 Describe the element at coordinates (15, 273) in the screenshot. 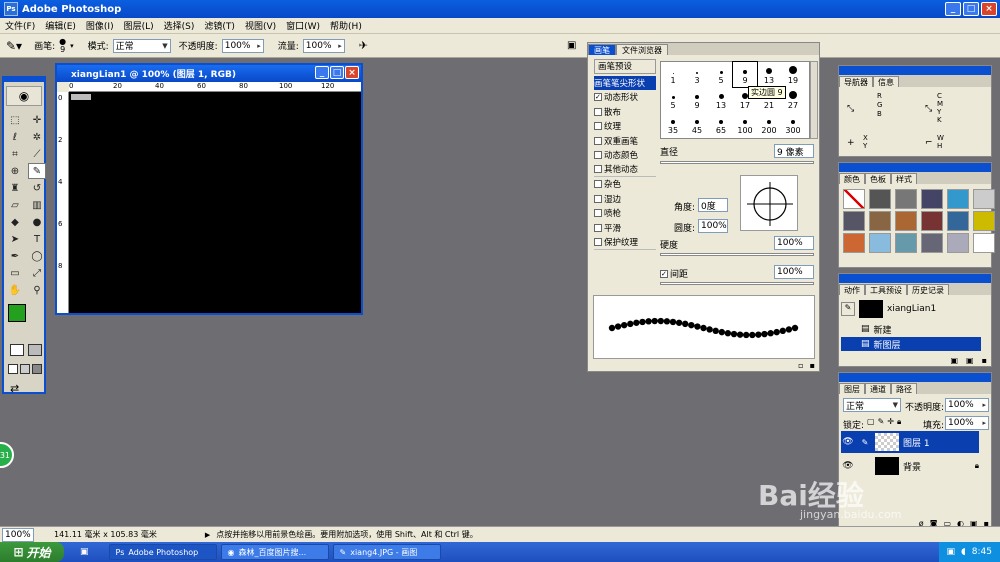

I see `notes-icon: ▭` at that location.